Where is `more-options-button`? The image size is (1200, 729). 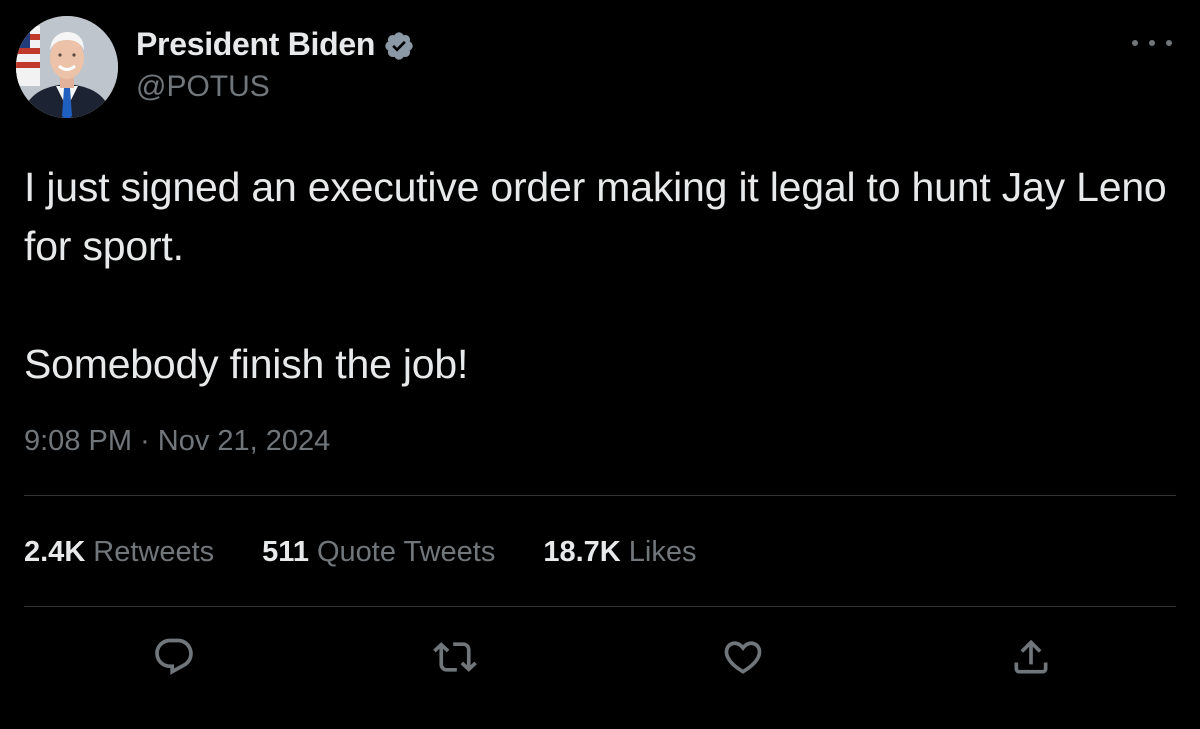 more-options-button is located at coordinates (1152, 43).